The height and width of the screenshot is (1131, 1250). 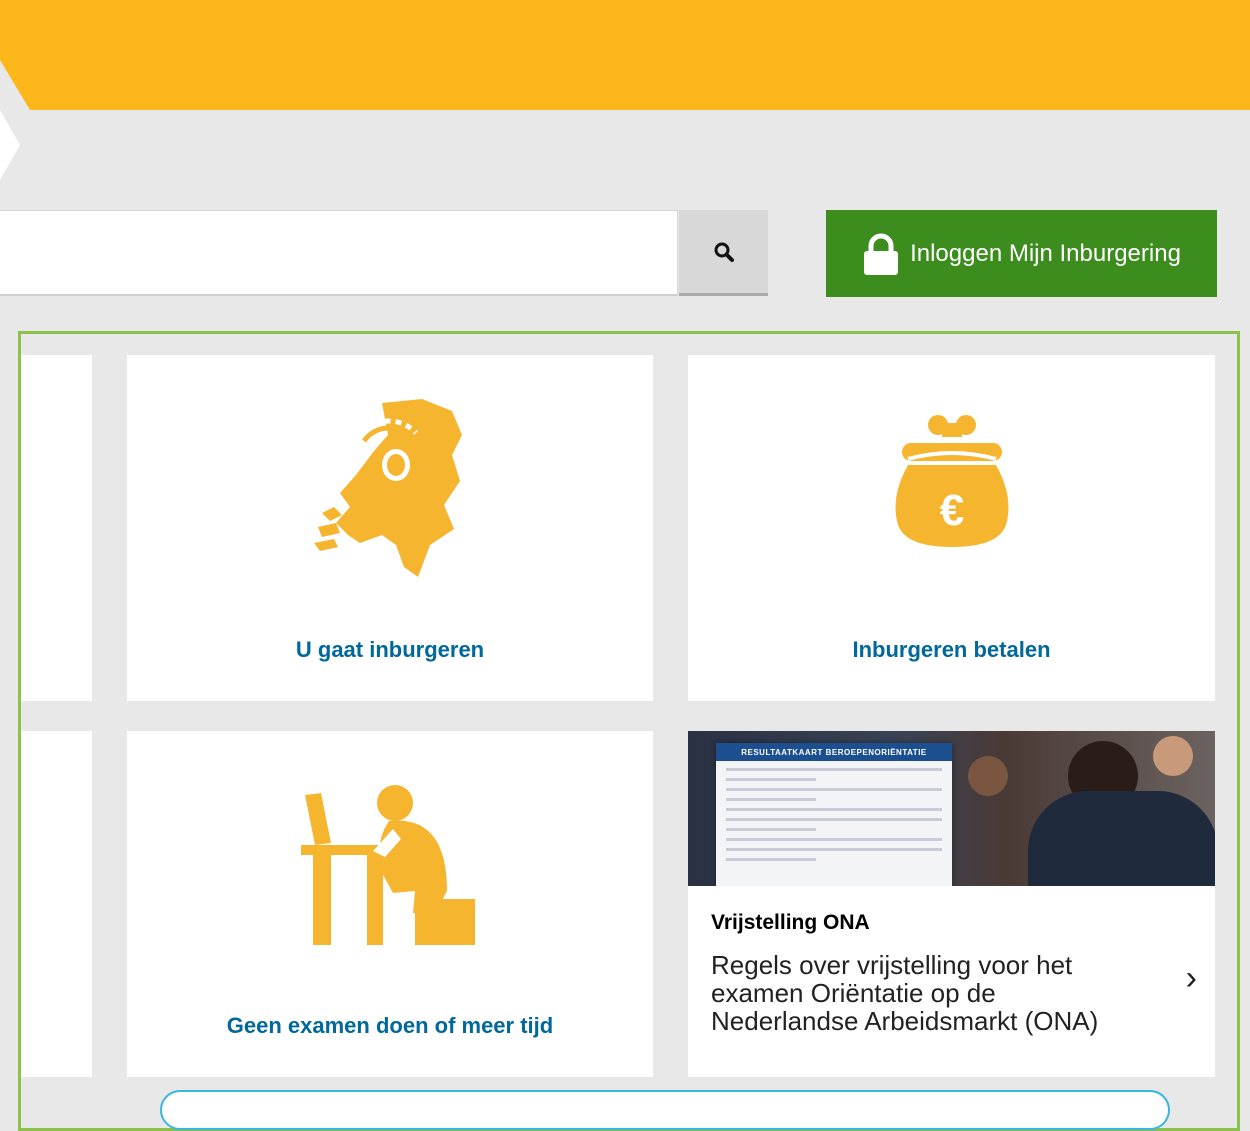 I want to click on tile-u-gaat-inburgeren: U gaat inburgeren, so click(x=390, y=528).